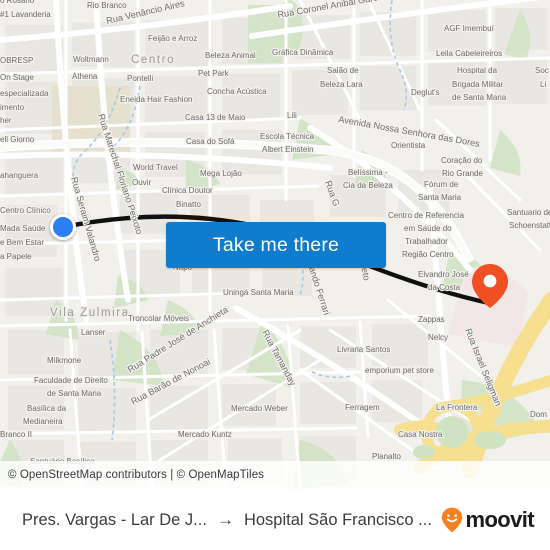  What do you see at coordinates (205, 434) in the screenshot?
I see `map-poi-label: Mercado Kuntz` at bounding box center [205, 434].